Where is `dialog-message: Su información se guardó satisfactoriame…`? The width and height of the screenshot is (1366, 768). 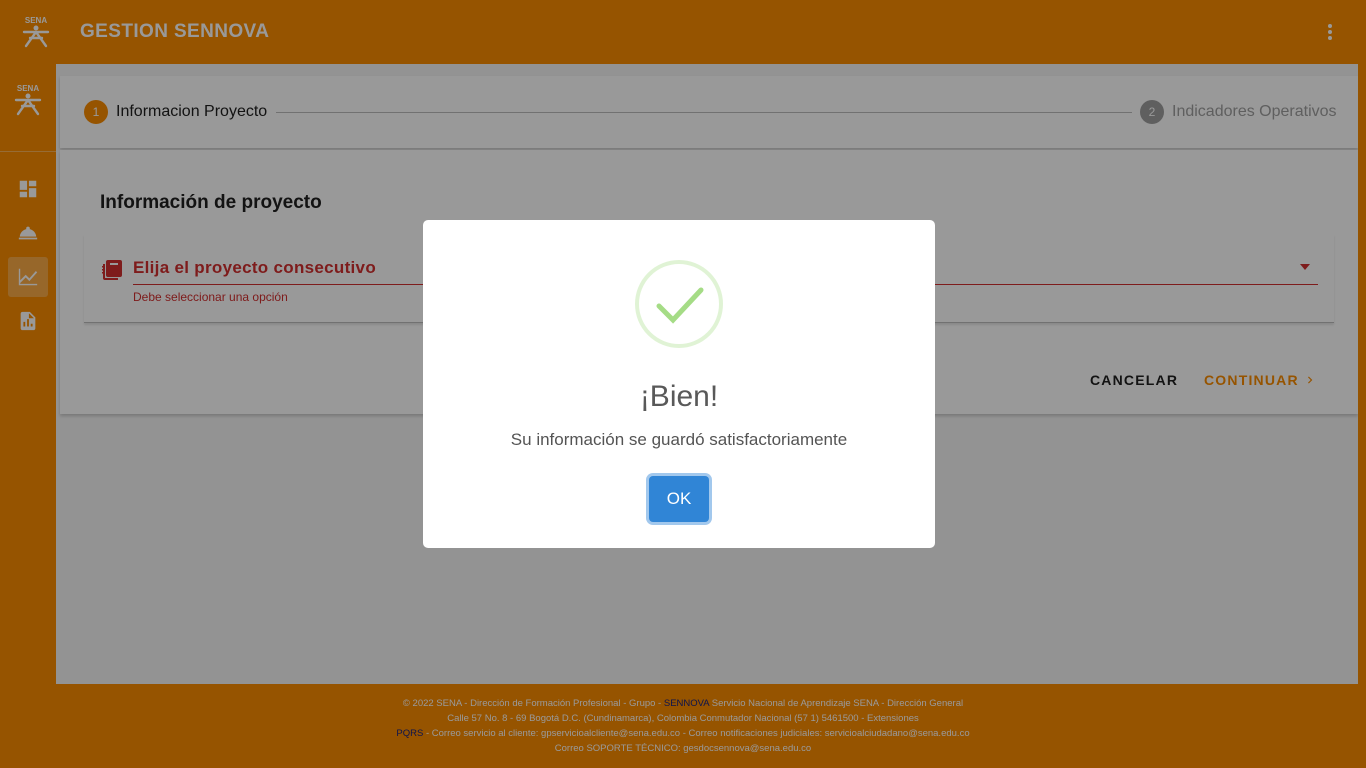
dialog-message: Su información se guardó satisfactoriame… is located at coordinates (679, 439).